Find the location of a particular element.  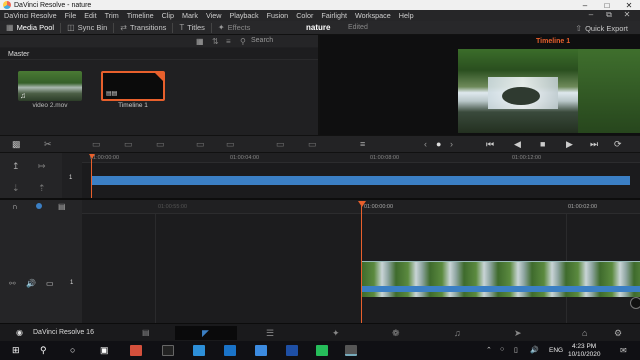

notifications-icon: ✉ is located at coordinates (623, 350).